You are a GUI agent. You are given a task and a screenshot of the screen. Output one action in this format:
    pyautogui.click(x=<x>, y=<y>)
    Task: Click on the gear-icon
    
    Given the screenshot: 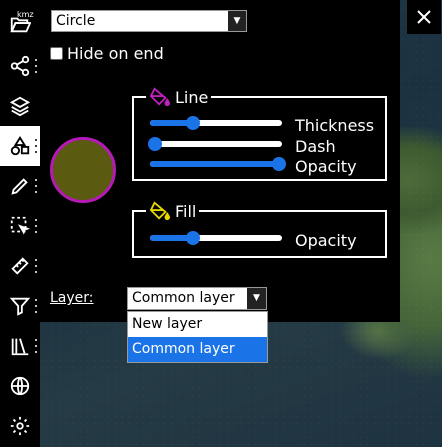 What is the action you would take?
    pyautogui.click(x=20, y=426)
    